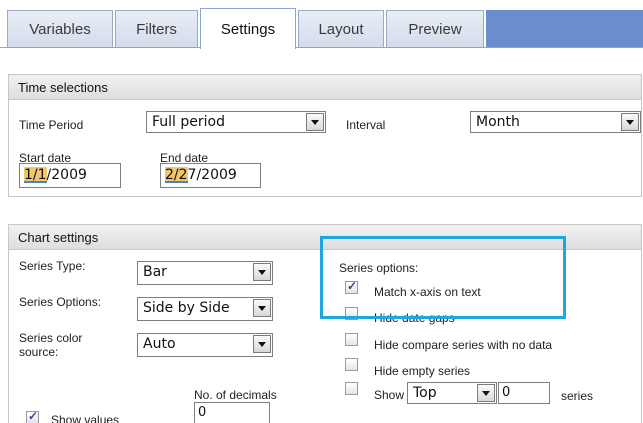 Image resolution: width=643 pixels, height=423 pixels. I want to click on show-label: Show, so click(389, 395).